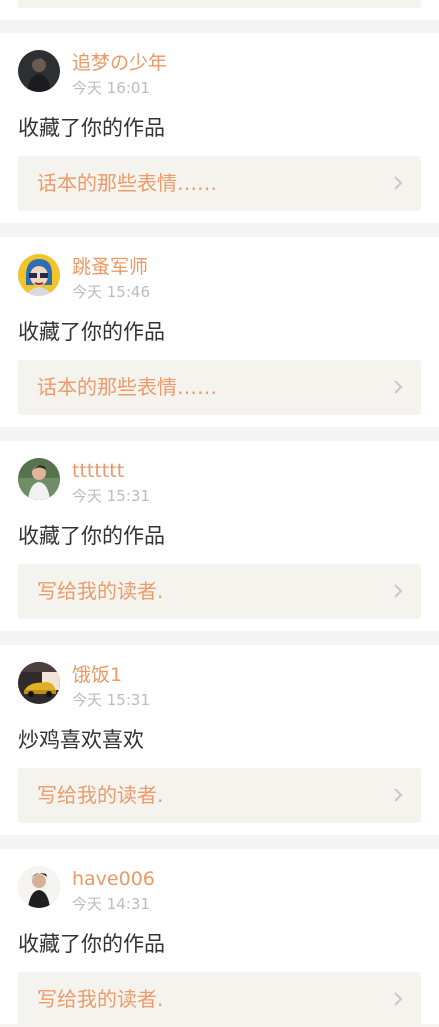 The image size is (439, 1027). What do you see at coordinates (39, 71) in the screenshot?
I see `avatar-dark-portrait-icon` at bounding box center [39, 71].